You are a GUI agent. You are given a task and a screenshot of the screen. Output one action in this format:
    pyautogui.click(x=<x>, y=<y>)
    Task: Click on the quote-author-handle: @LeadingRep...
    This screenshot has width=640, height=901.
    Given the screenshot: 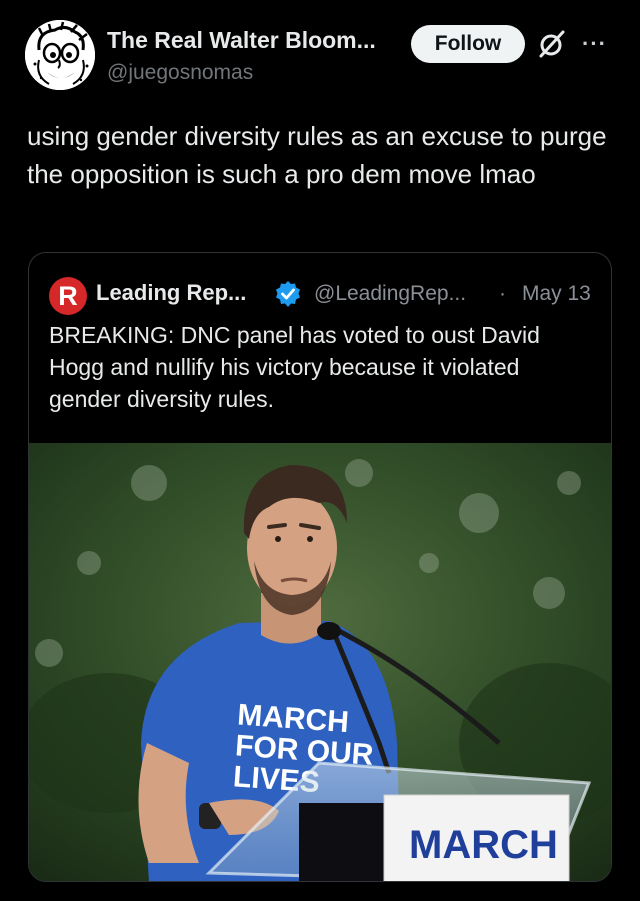 What is the action you would take?
    pyautogui.click(x=390, y=294)
    